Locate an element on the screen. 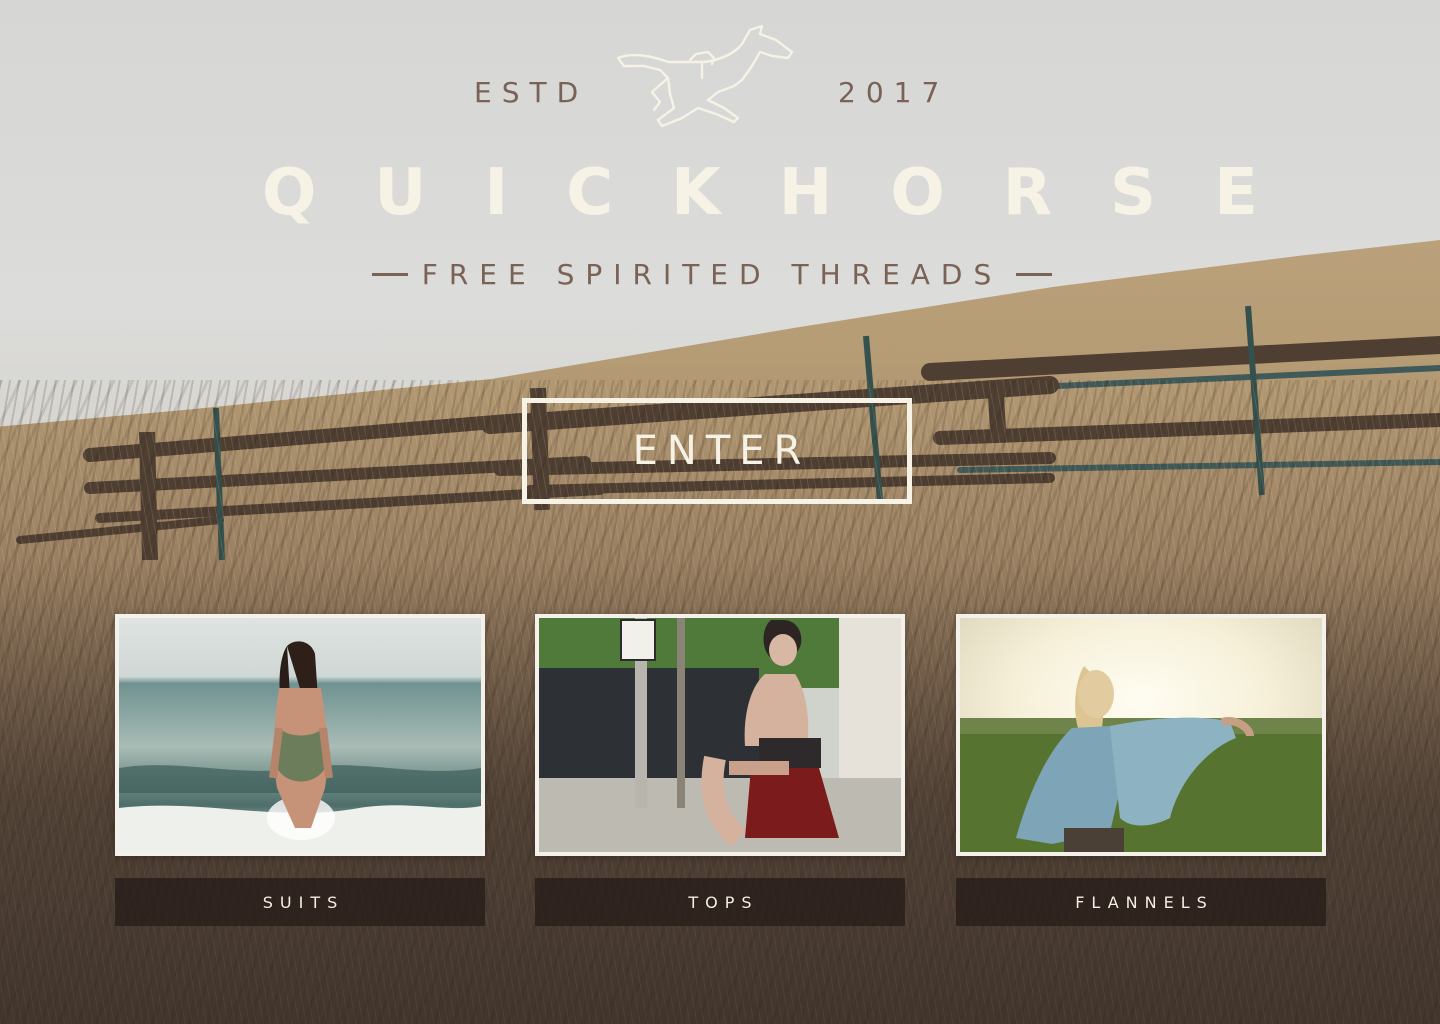 The image size is (1440, 1024). swimsuit-ocean-image is located at coordinates (300, 735).